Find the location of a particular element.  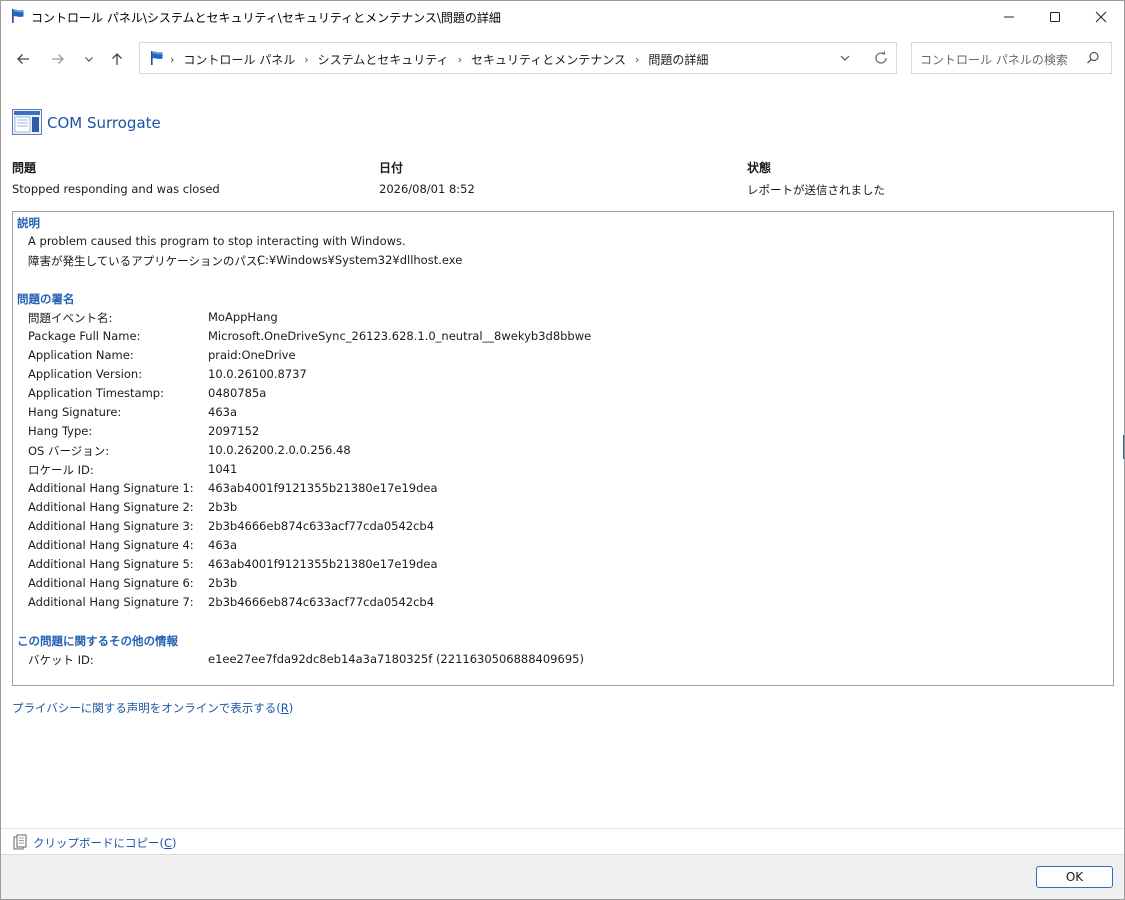

arrow-right-icon is located at coordinates (58, 59).